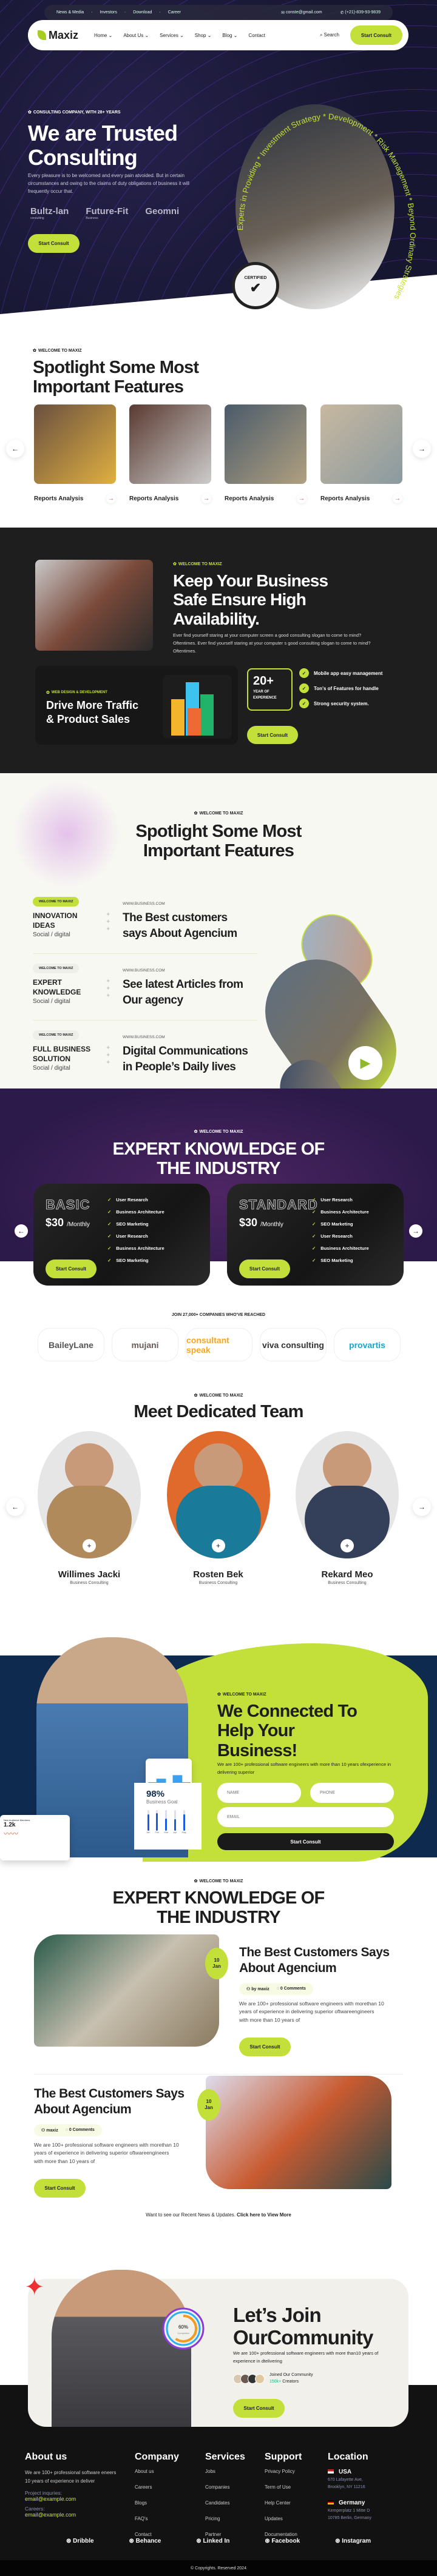  What do you see at coordinates (367, 1344) in the screenshot?
I see `company-logo: provartis` at bounding box center [367, 1344].